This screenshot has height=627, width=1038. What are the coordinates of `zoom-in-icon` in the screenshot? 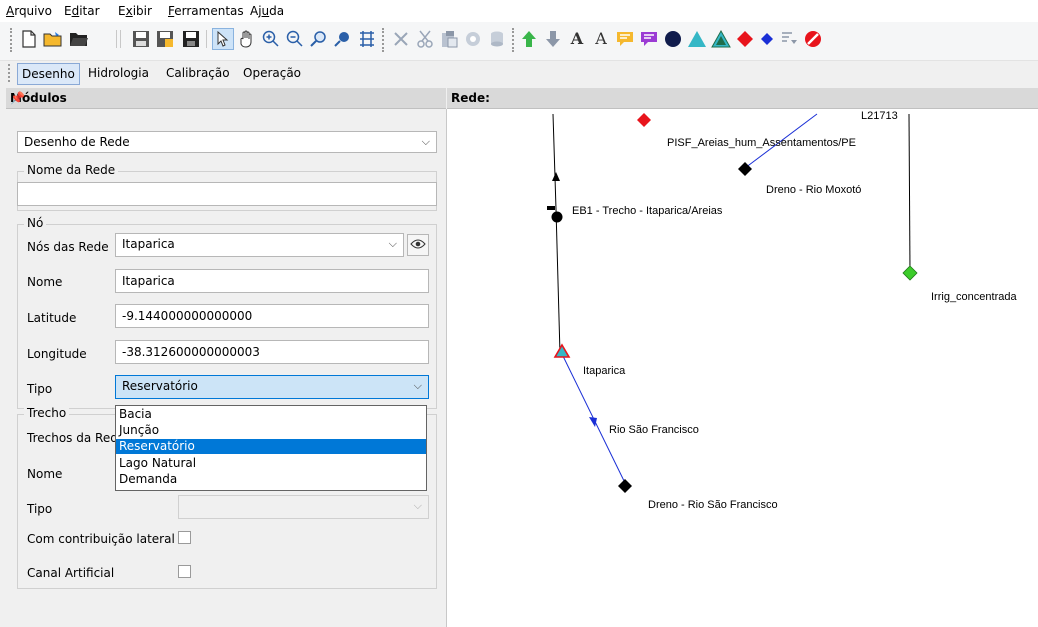 It's located at (271, 39).